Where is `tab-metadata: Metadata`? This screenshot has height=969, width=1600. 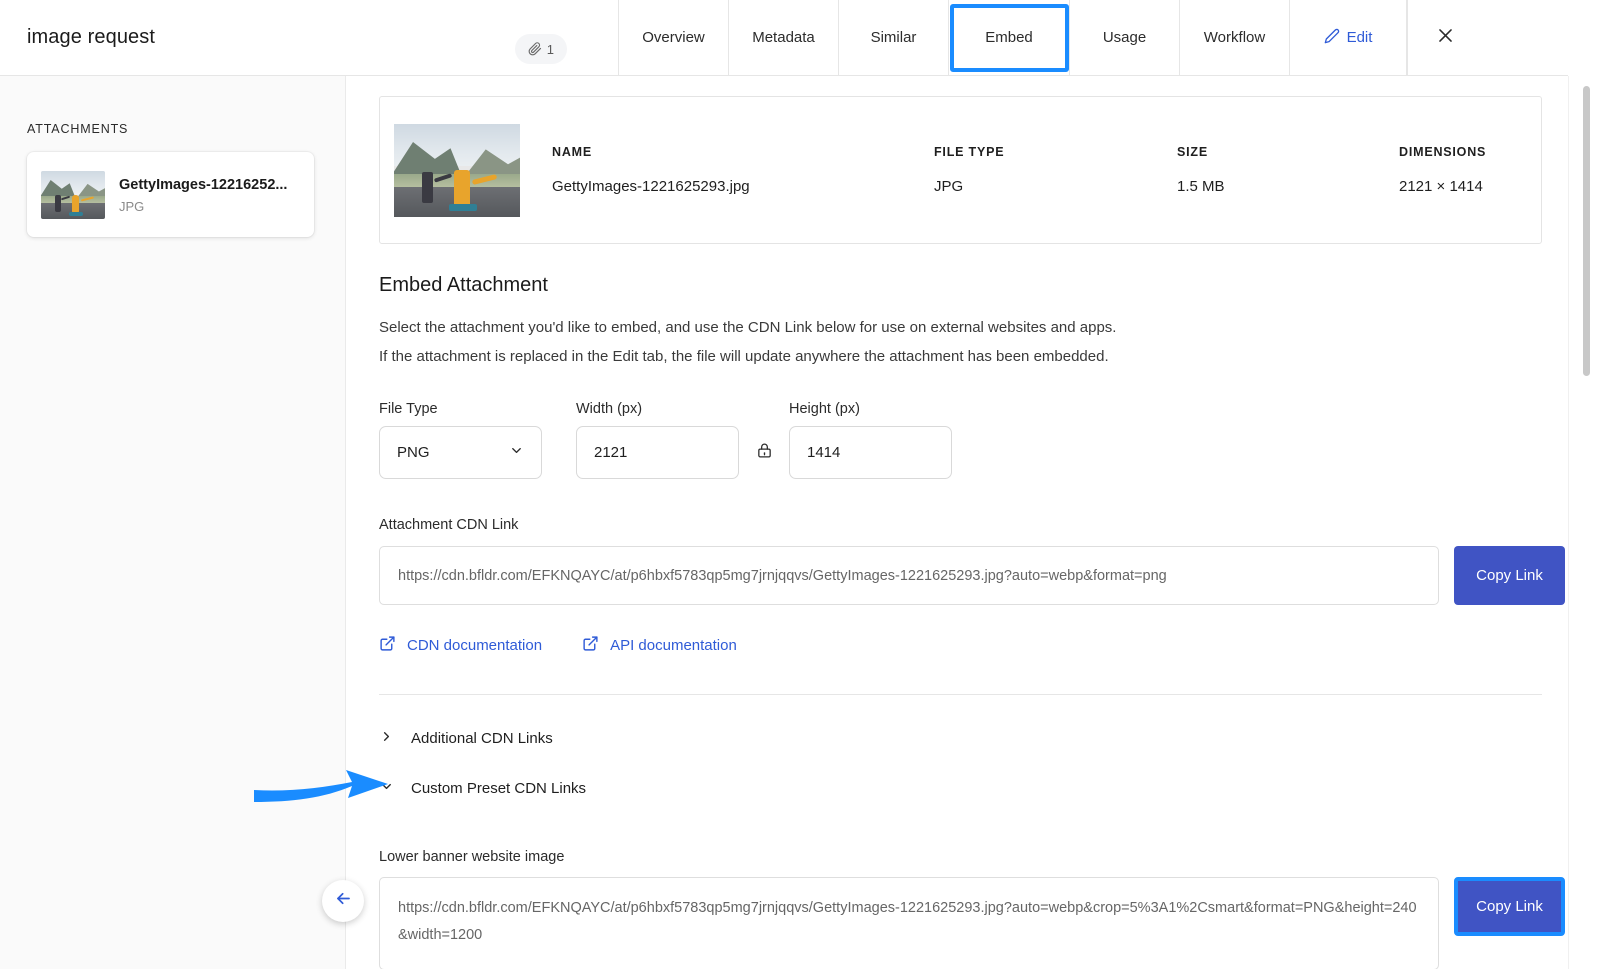
tab-metadata: Metadata is located at coordinates (783, 37).